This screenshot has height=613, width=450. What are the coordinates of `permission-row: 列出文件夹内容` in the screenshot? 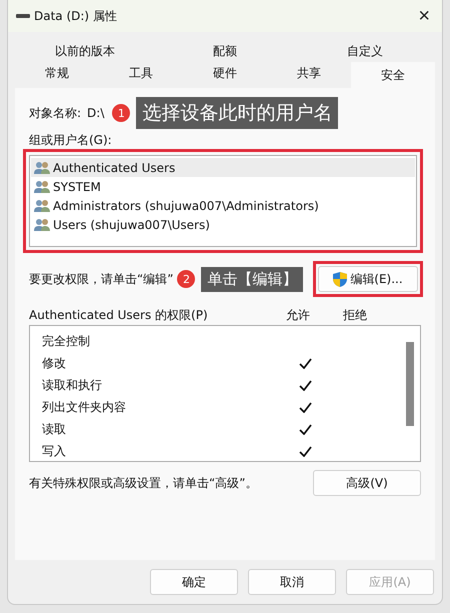 It's located at (223, 407).